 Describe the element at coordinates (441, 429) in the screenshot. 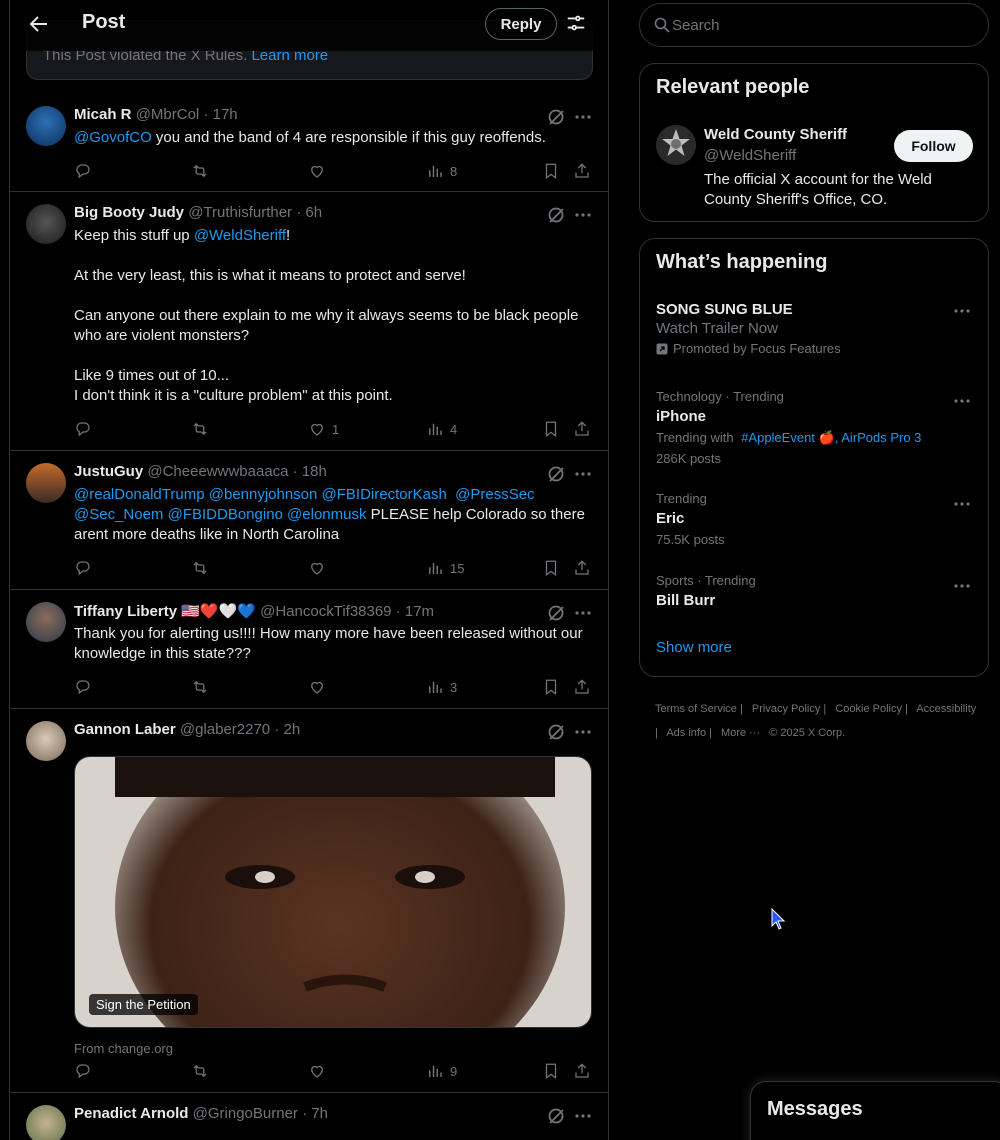

I see `views-button: 4` at that location.